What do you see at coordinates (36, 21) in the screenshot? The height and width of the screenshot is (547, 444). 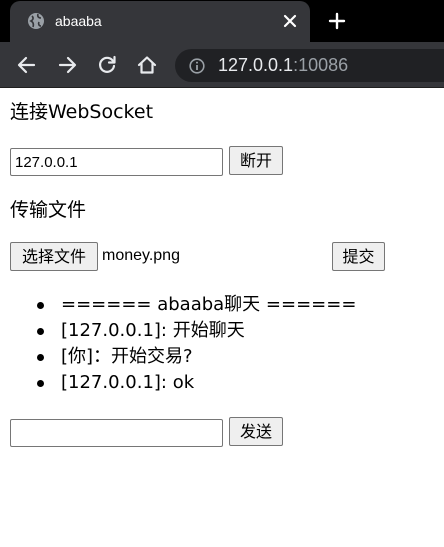 I see `globe-icon` at bounding box center [36, 21].